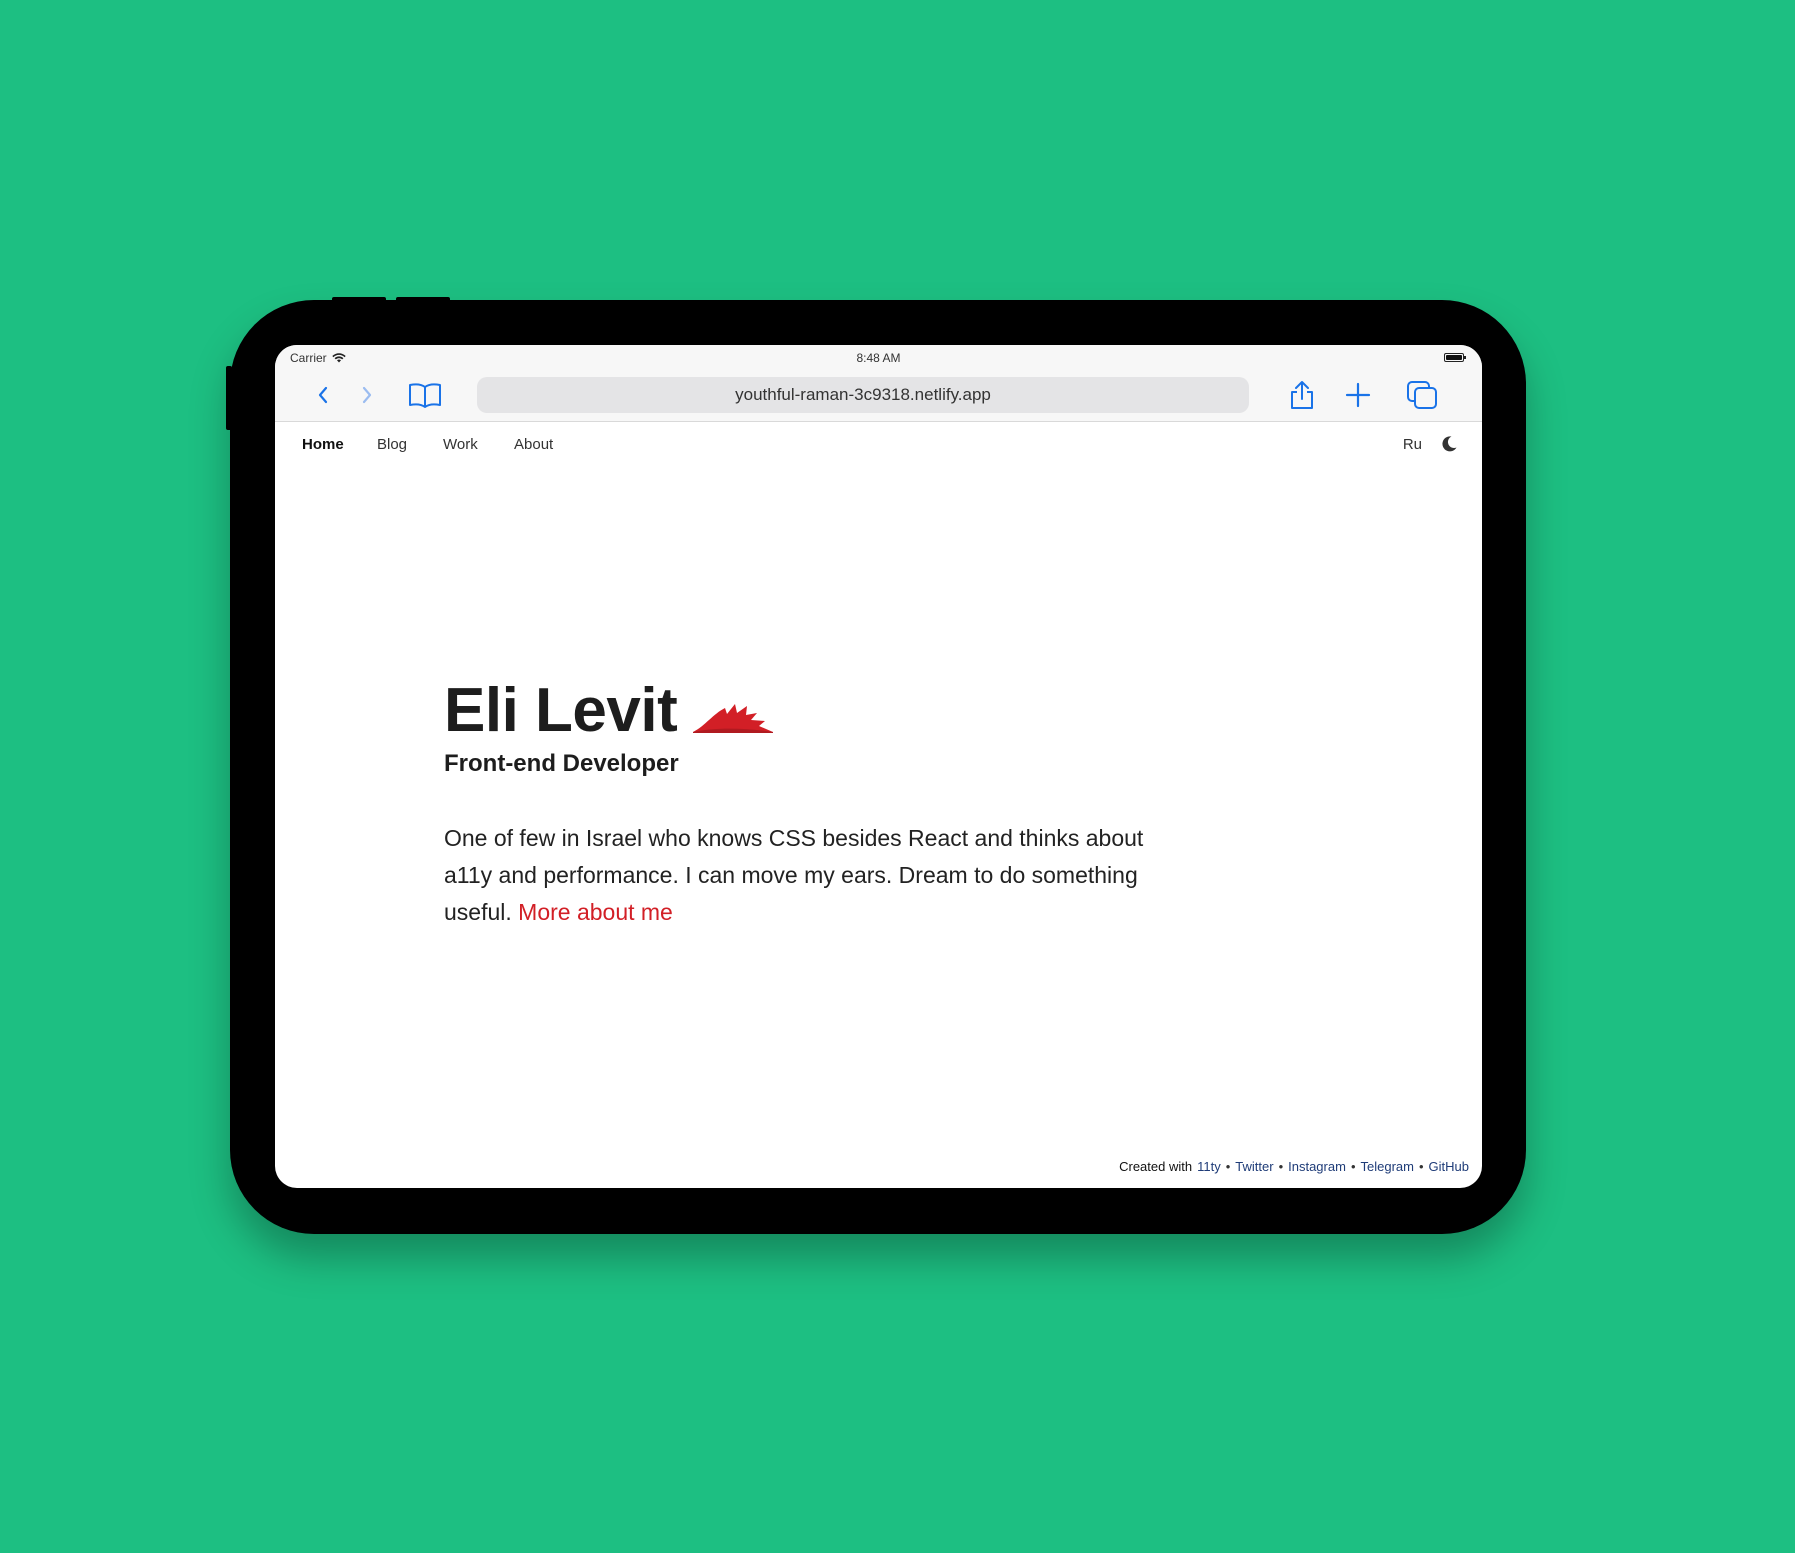 The image size is (1795, 1553). I want to click on chevron-left-icon, so click(323, 395).